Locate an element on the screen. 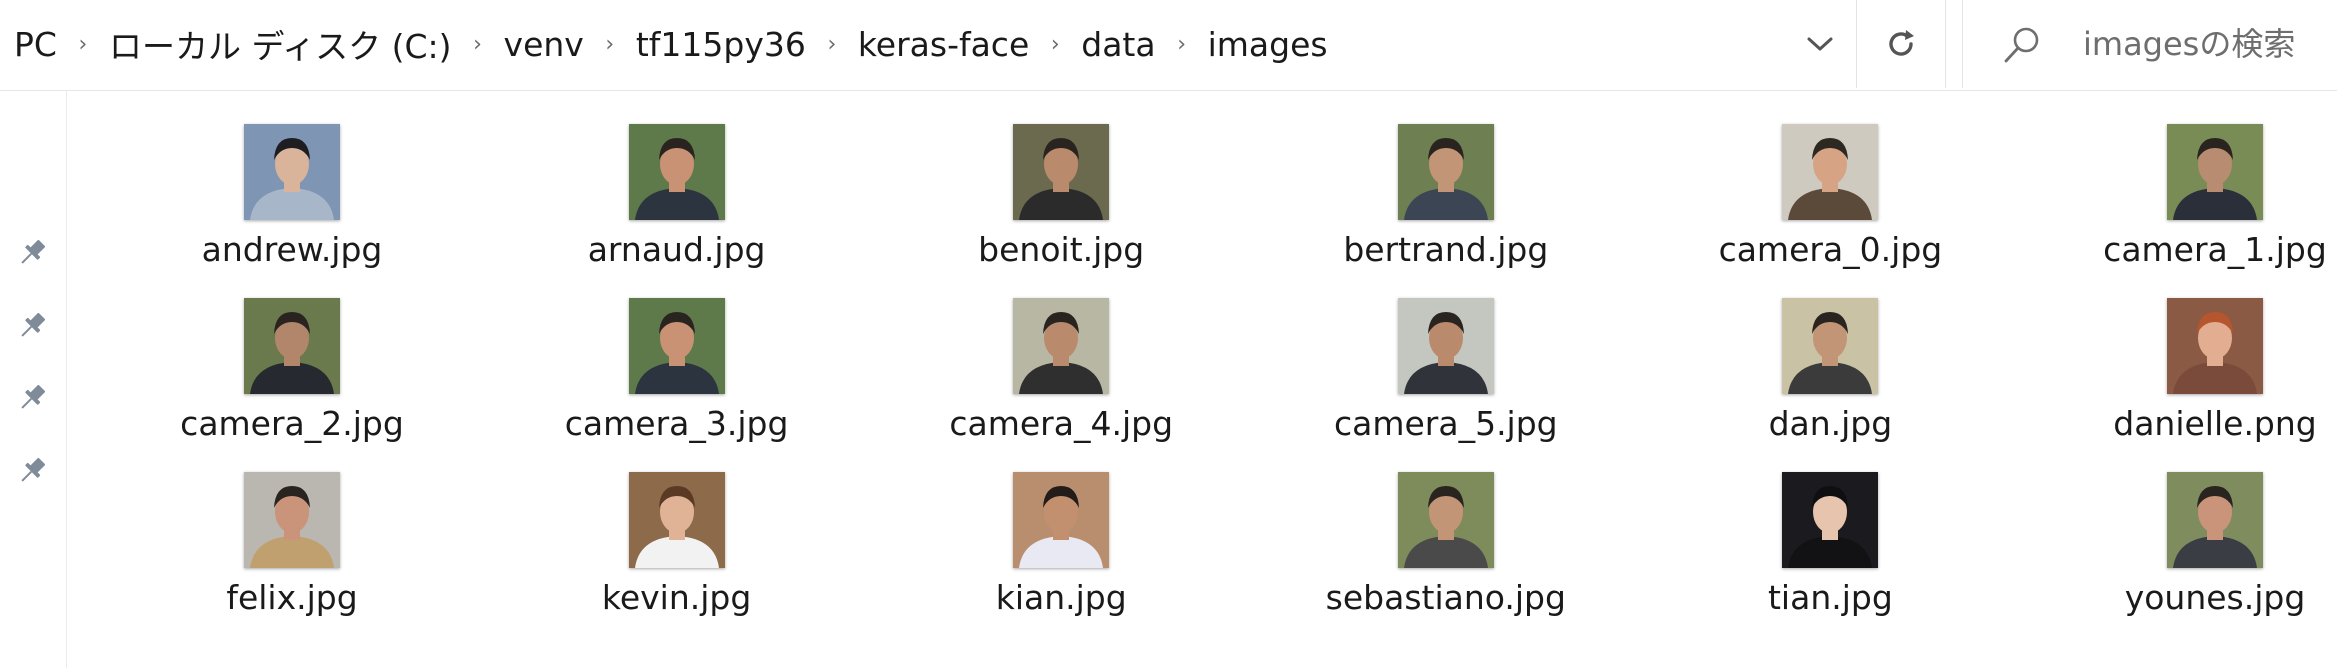 This screenshot has width=2337, height=668. file-name: dan.jpg is located at coordinates (1830, 423).